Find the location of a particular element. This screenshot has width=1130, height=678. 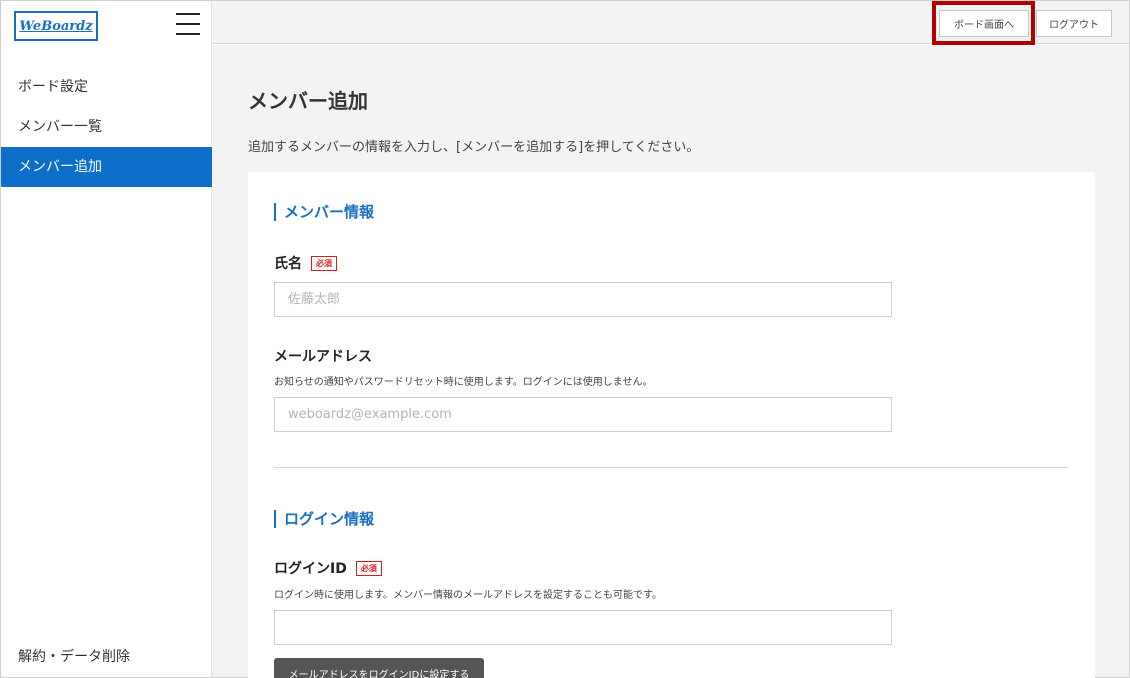

go-to-board-button: ボード画面へ is located at coordinates (984, 23).